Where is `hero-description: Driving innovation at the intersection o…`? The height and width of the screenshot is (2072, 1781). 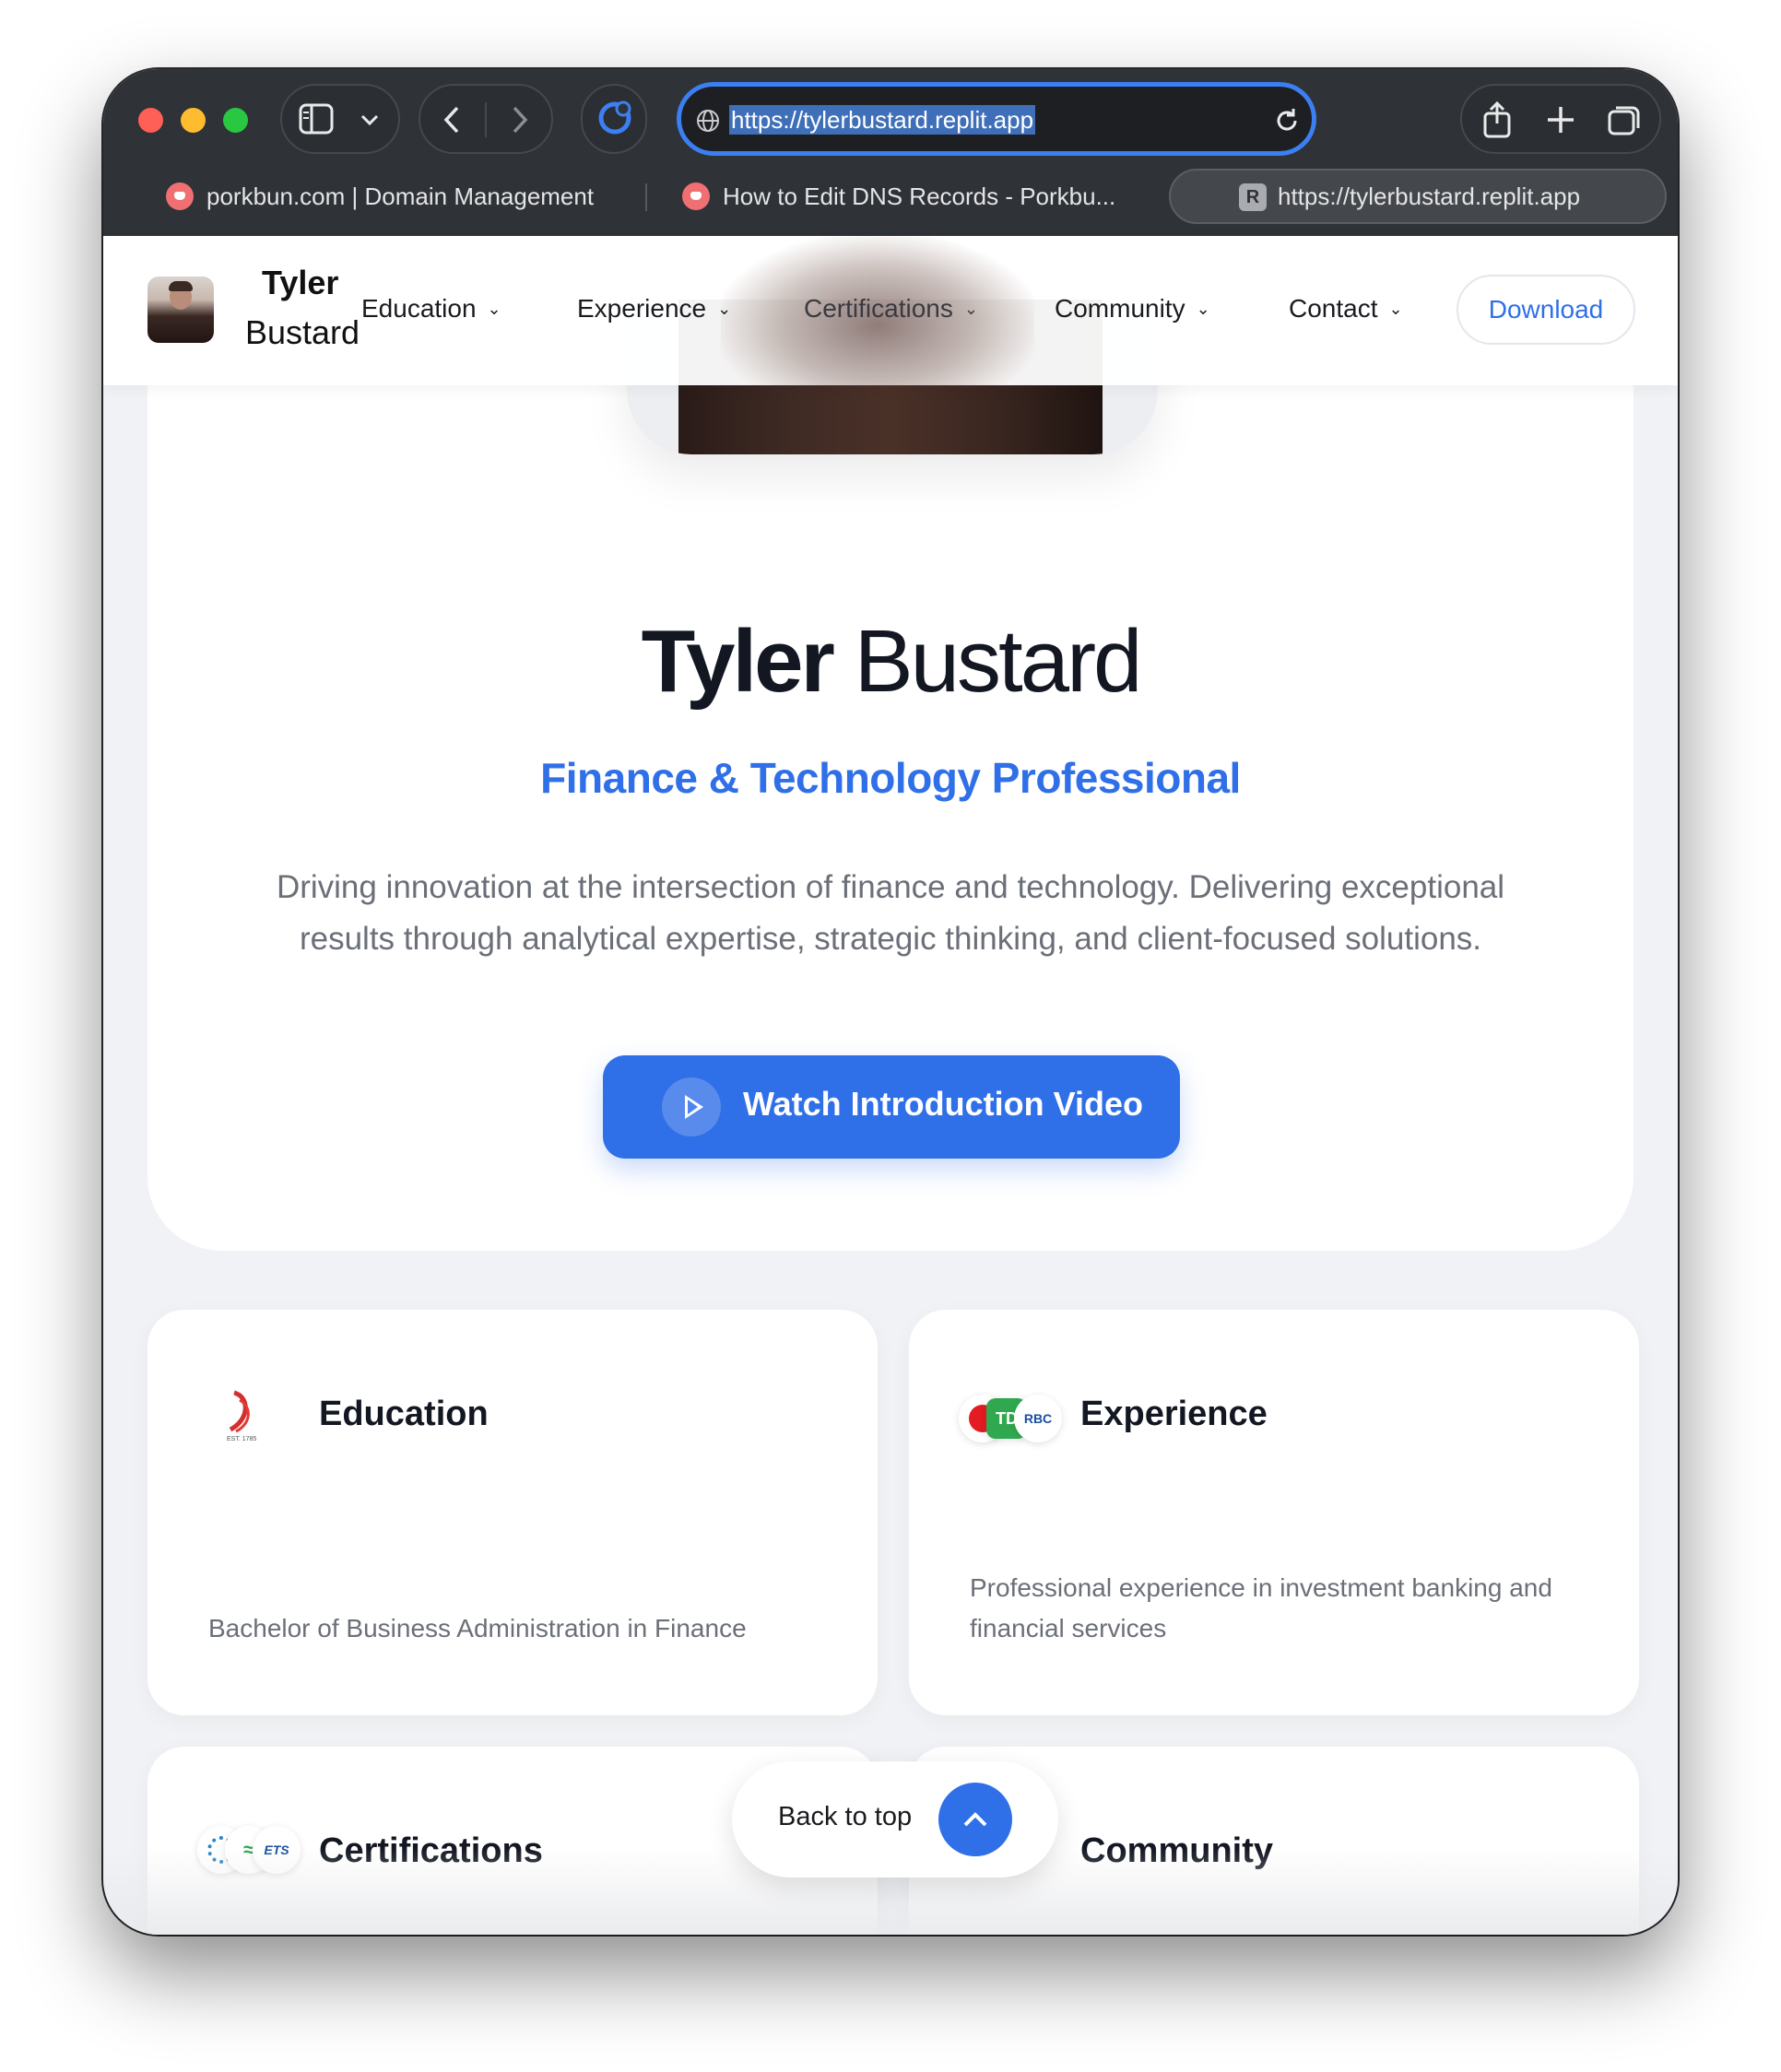 hero-description: Driving innovation at the intersection o… is located at coordinates (890, 913).